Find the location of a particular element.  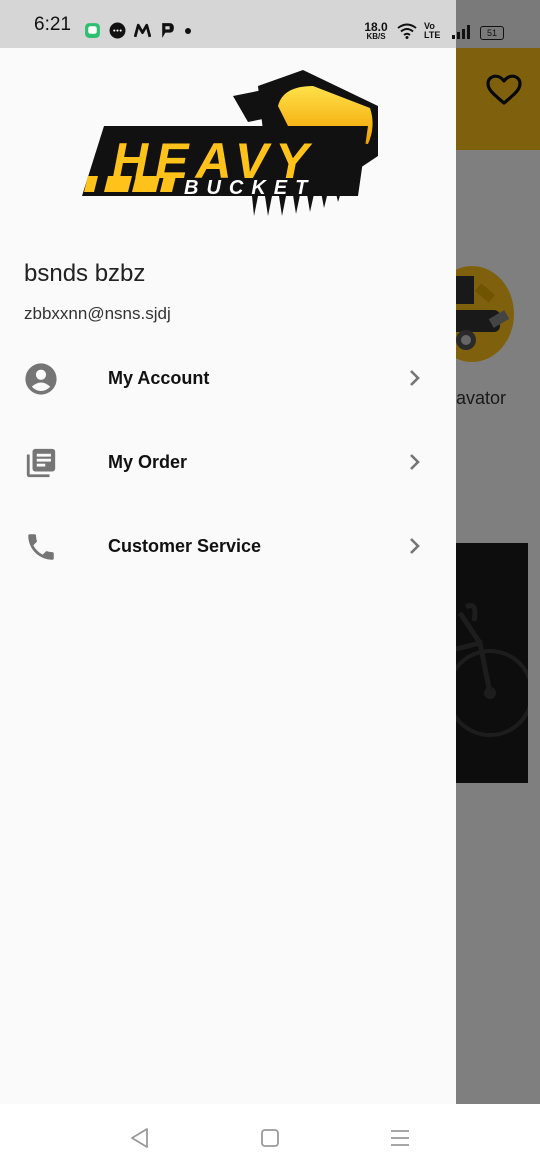

logo-text-bucket: BUCKET is located at coordinates (249, 188).